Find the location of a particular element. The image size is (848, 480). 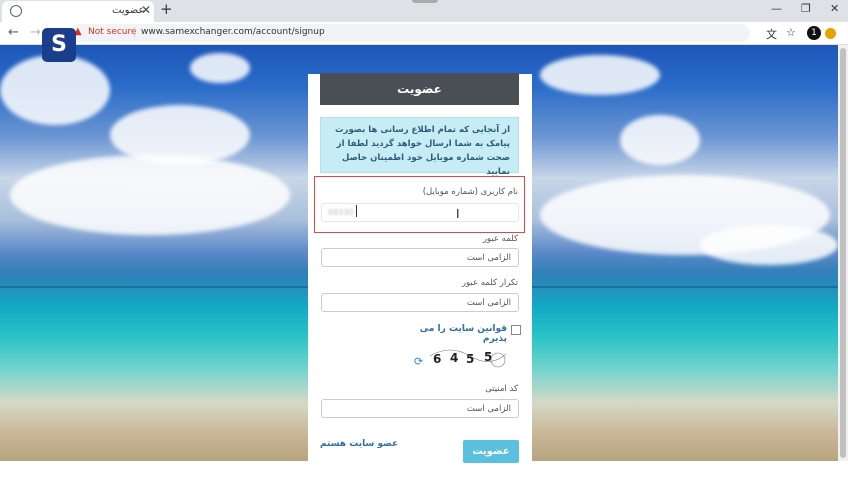

maximize-button: ❐ is located at coordinates (806, 8).